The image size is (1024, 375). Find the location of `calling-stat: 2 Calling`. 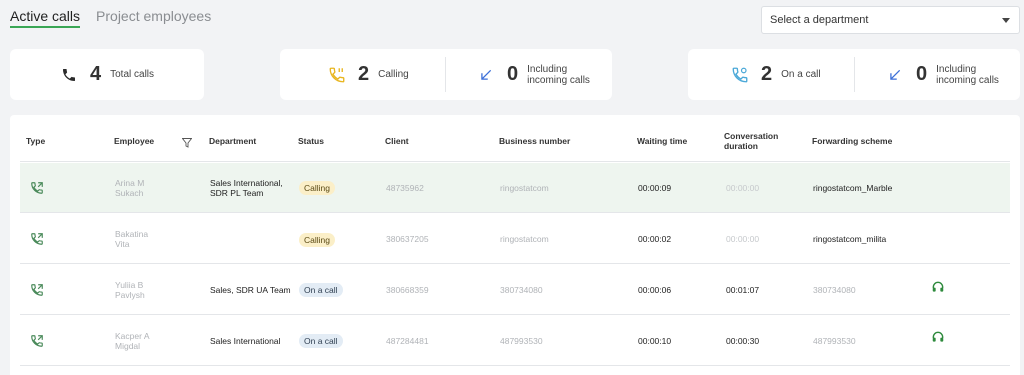

calling-stat: 2 Calling is located at coordinates (368, 74).